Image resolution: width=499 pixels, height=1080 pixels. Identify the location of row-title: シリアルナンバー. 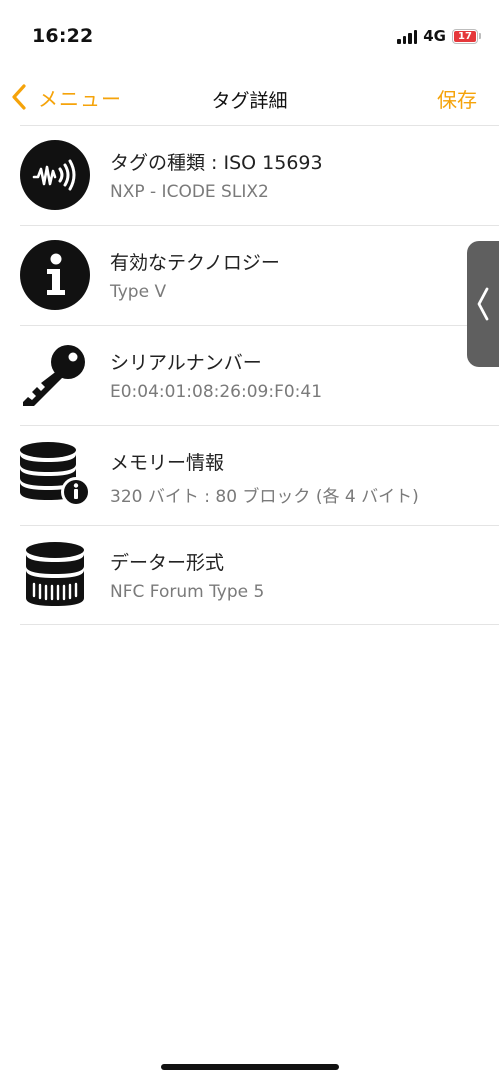
(186, 363).